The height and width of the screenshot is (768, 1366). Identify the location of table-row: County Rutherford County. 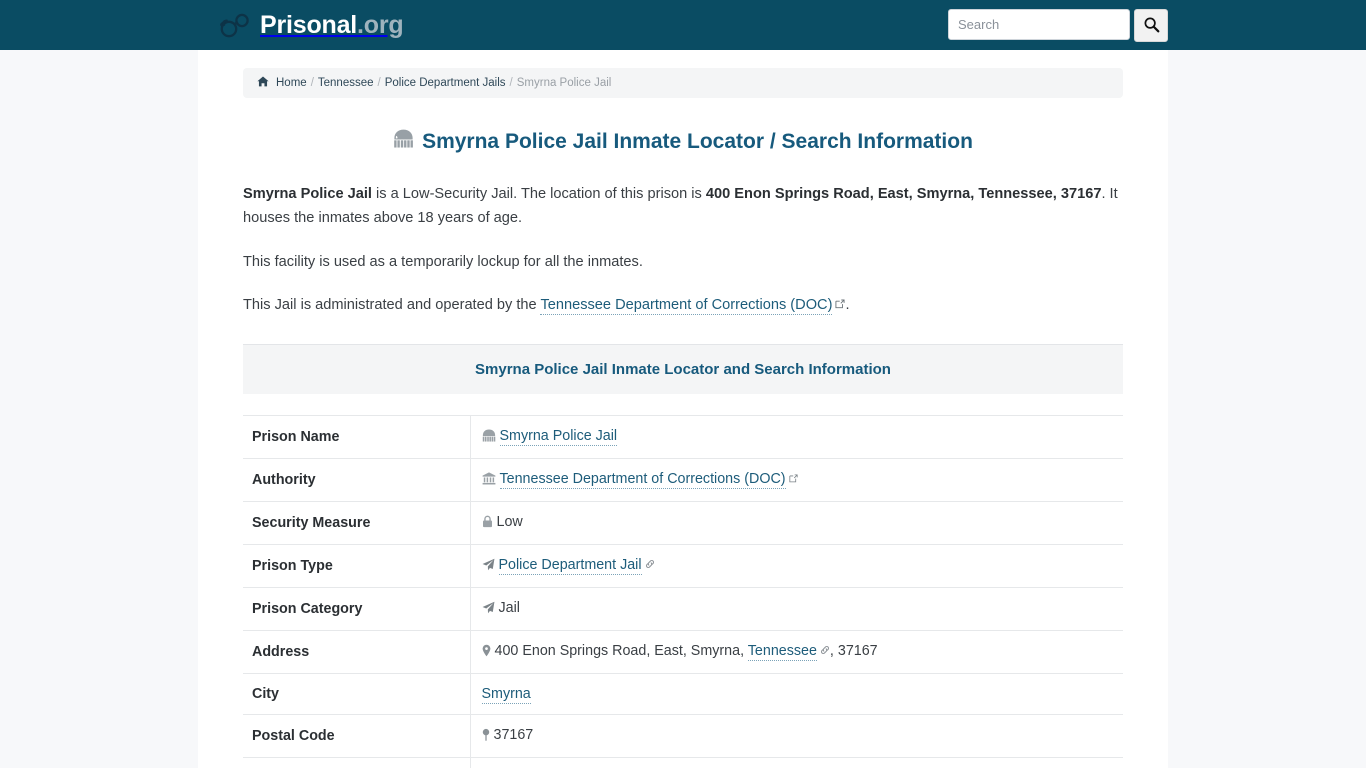
(683, 762).